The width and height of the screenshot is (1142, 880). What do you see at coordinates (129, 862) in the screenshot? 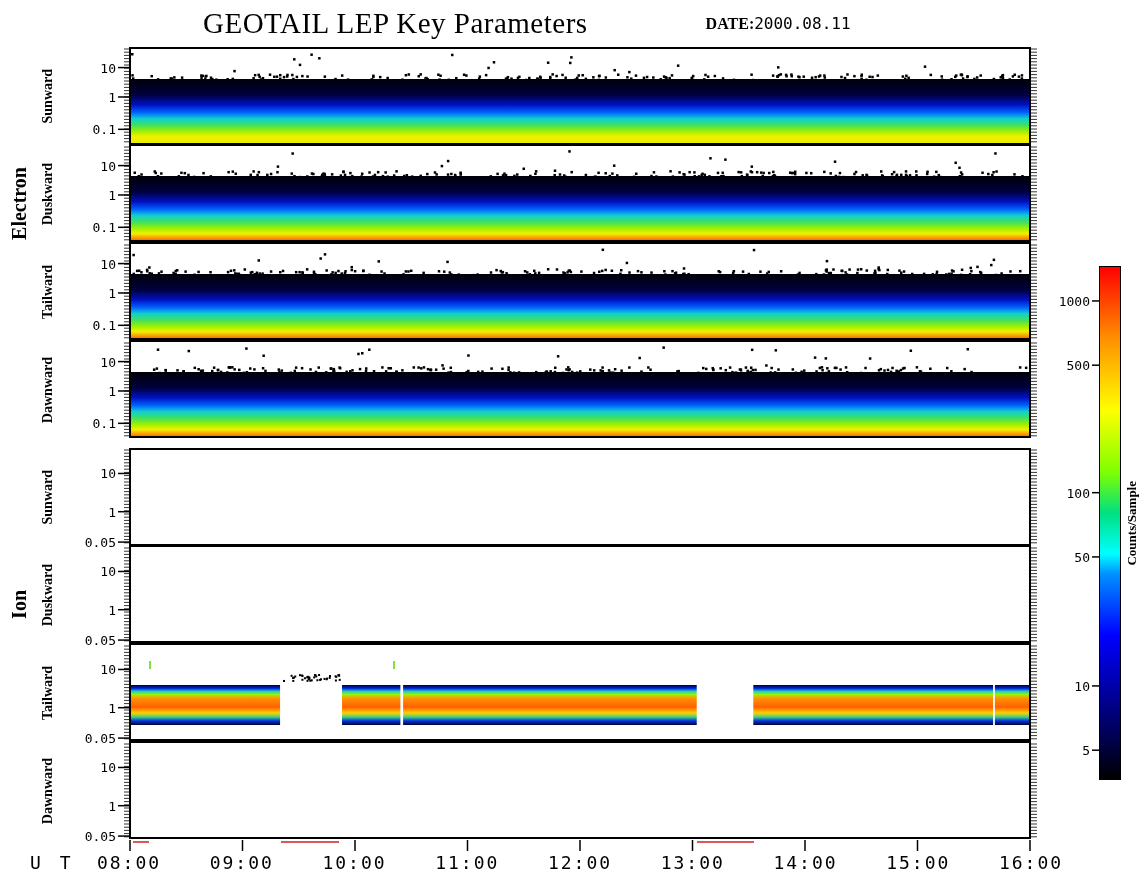
I see `time-tick-label: 08:00` at bounding box center [129, 862].